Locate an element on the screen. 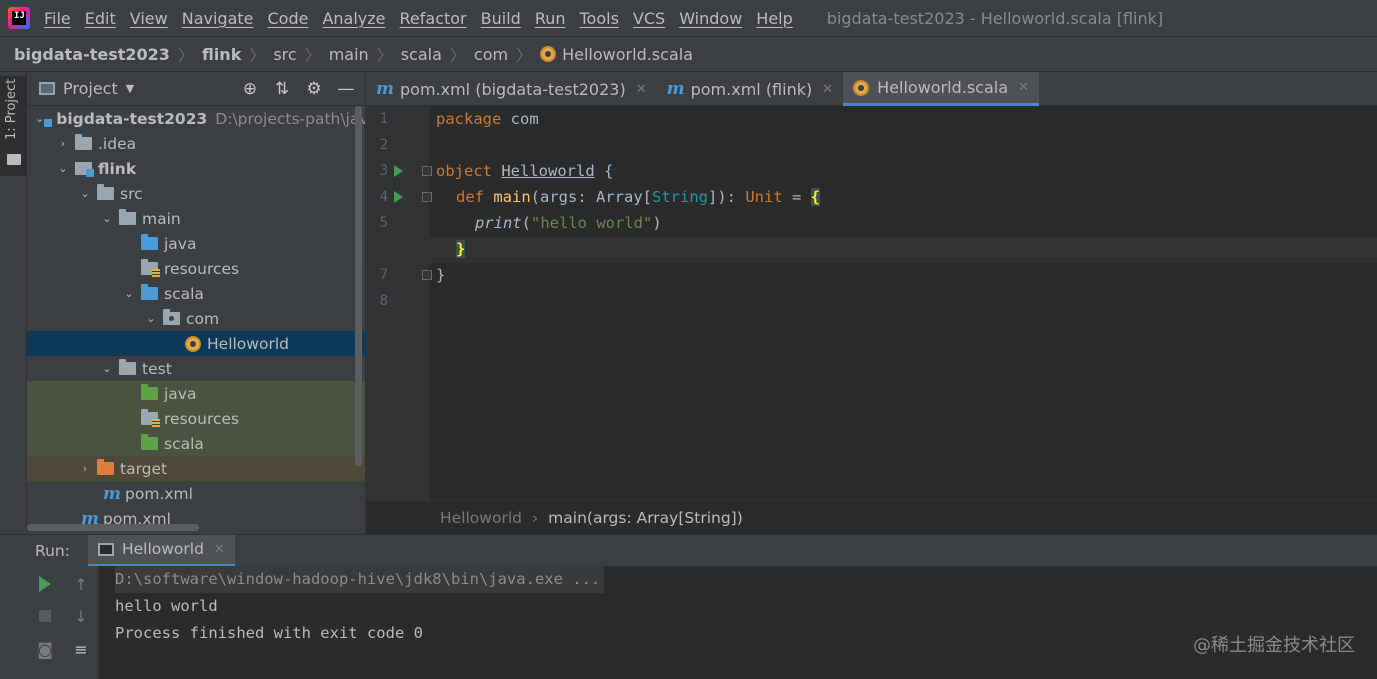  tree-item-idea: › .idea is located at coordinates (196, 143).